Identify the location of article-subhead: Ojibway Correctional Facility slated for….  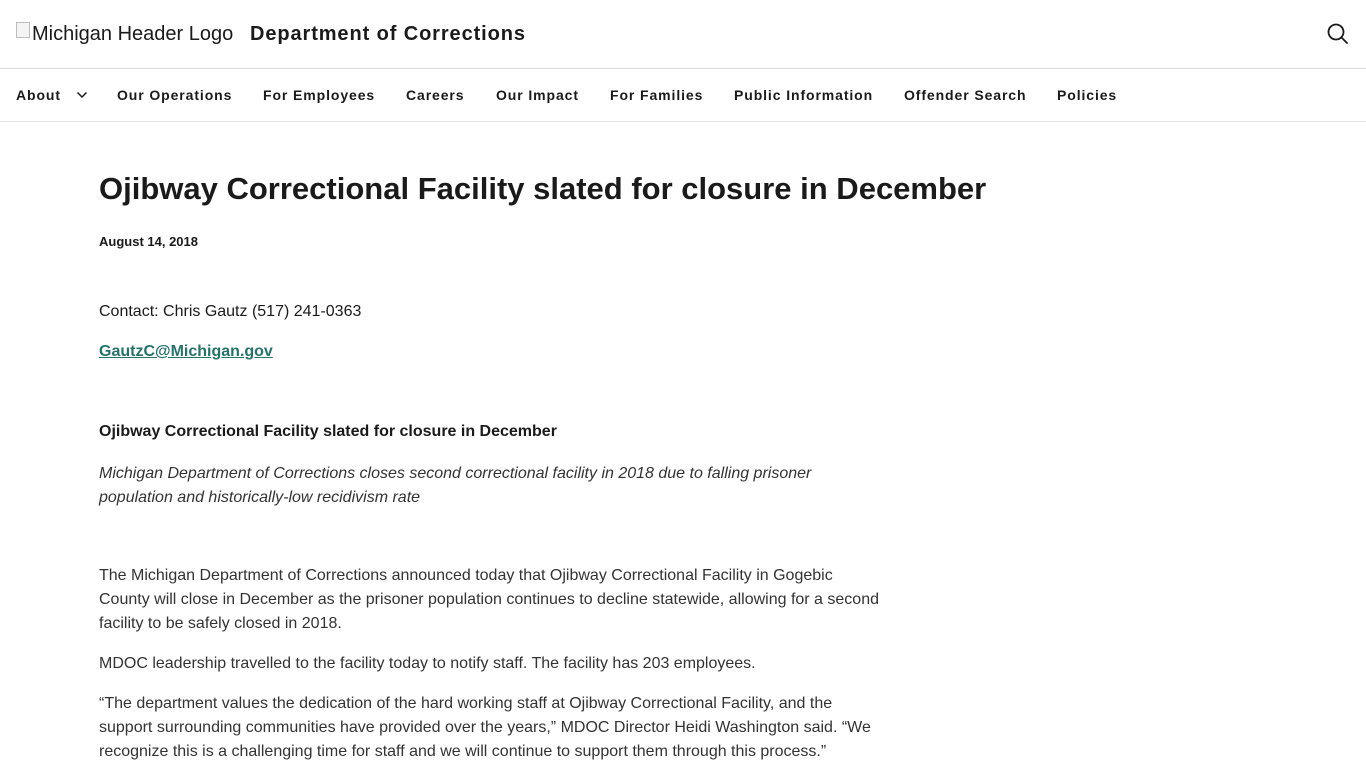
(328, 431).